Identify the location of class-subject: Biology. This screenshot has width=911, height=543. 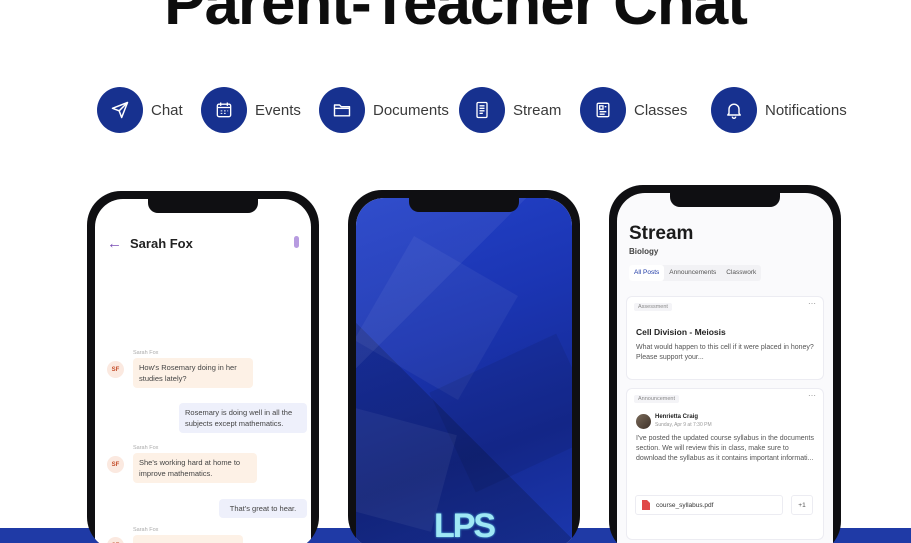
(644, 251).